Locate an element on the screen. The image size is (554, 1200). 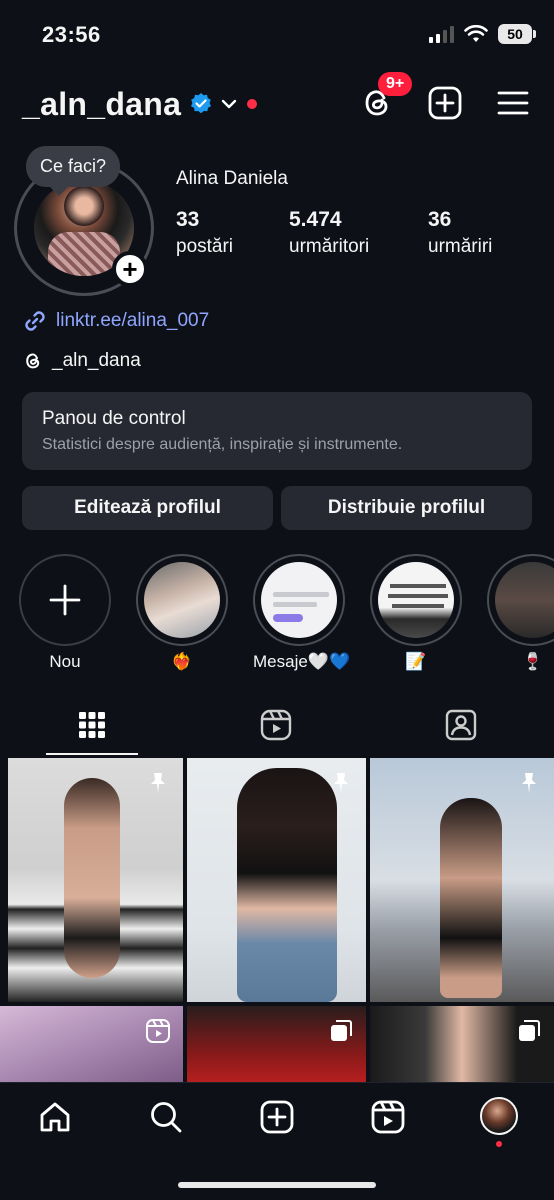
header-actions: 9+ is located at coordinates (445, 97).